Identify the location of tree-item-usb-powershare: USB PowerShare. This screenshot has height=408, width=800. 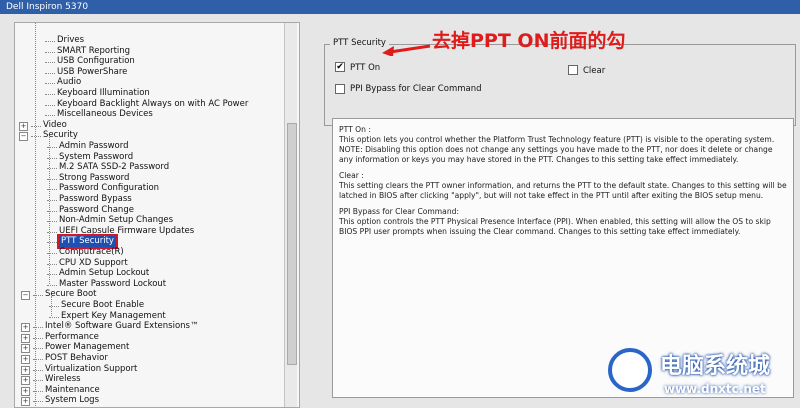
(92, 72).